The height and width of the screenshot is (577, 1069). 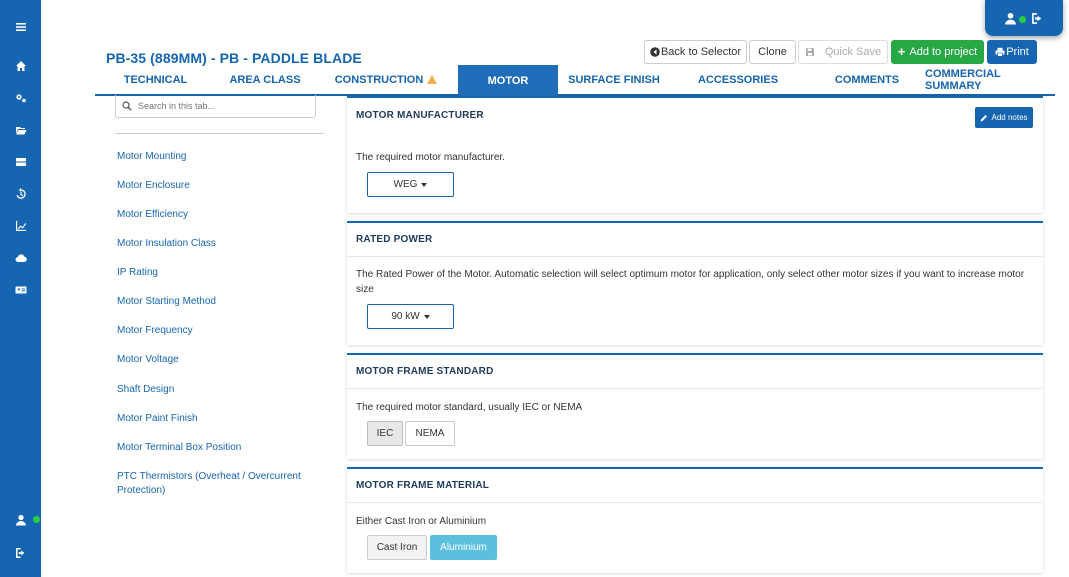 What do you see at coordinates (772, 52) in the screenshot?
I see `clone-button: Clone` at bounding box center [772, 52].